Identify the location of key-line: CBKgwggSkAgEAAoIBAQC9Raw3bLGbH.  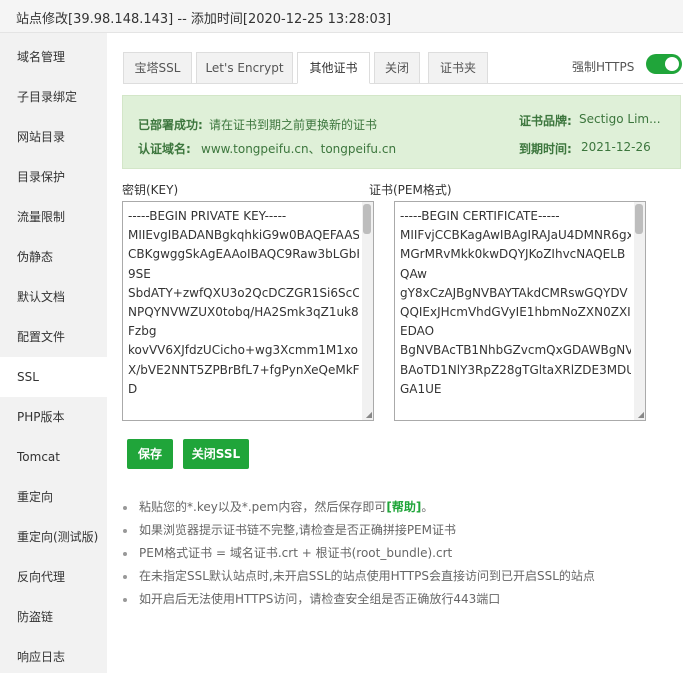
(243, 254).